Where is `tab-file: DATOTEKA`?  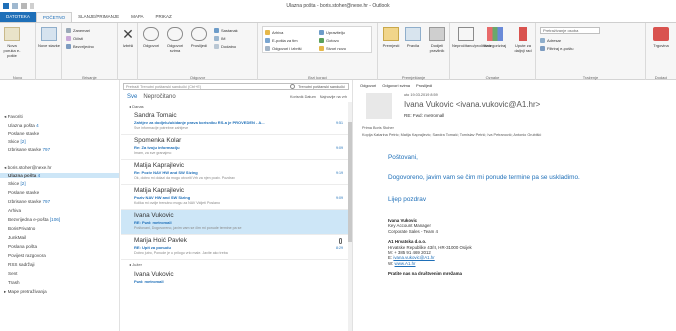
tab-file: DATOTEKA is located at coordinates (18, 17).